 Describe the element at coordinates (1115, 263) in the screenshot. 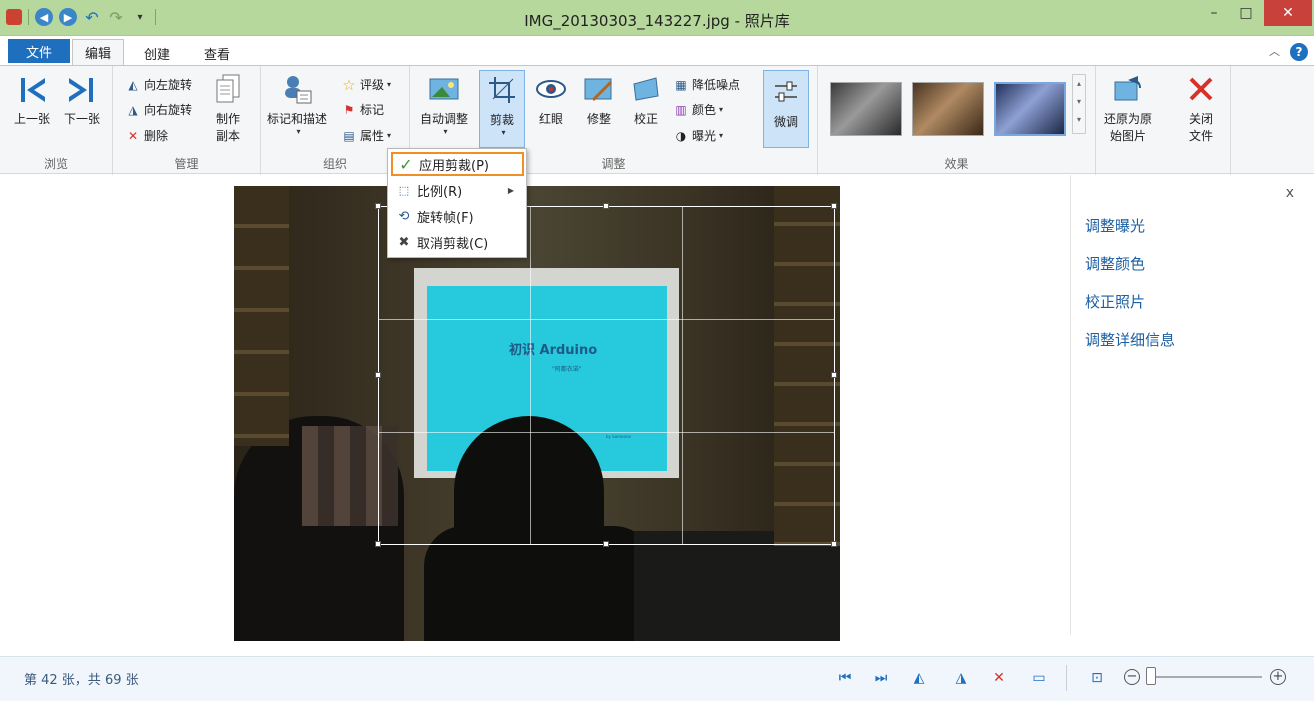

I see `link-adjust-color: 调整颜色` at that location.